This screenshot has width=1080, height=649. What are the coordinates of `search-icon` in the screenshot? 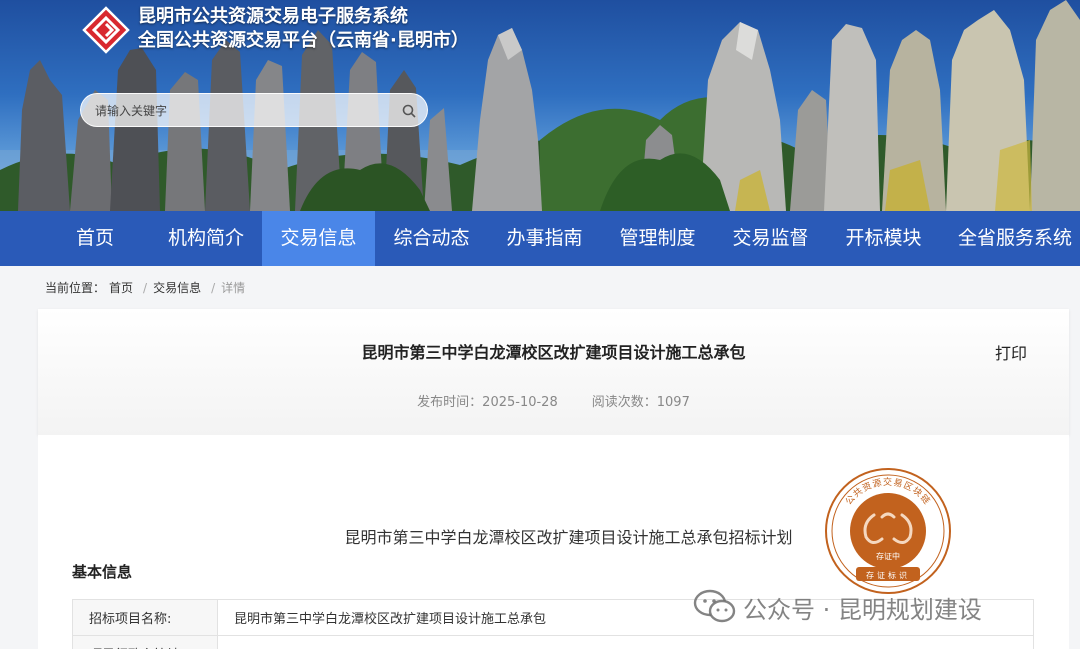 It's located at (409, 111).